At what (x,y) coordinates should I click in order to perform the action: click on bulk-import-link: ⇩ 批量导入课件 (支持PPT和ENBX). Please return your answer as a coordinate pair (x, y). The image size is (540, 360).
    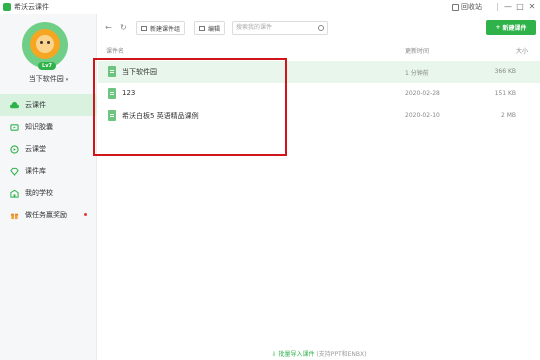
    Looking at the image, I should click on (319, 353).